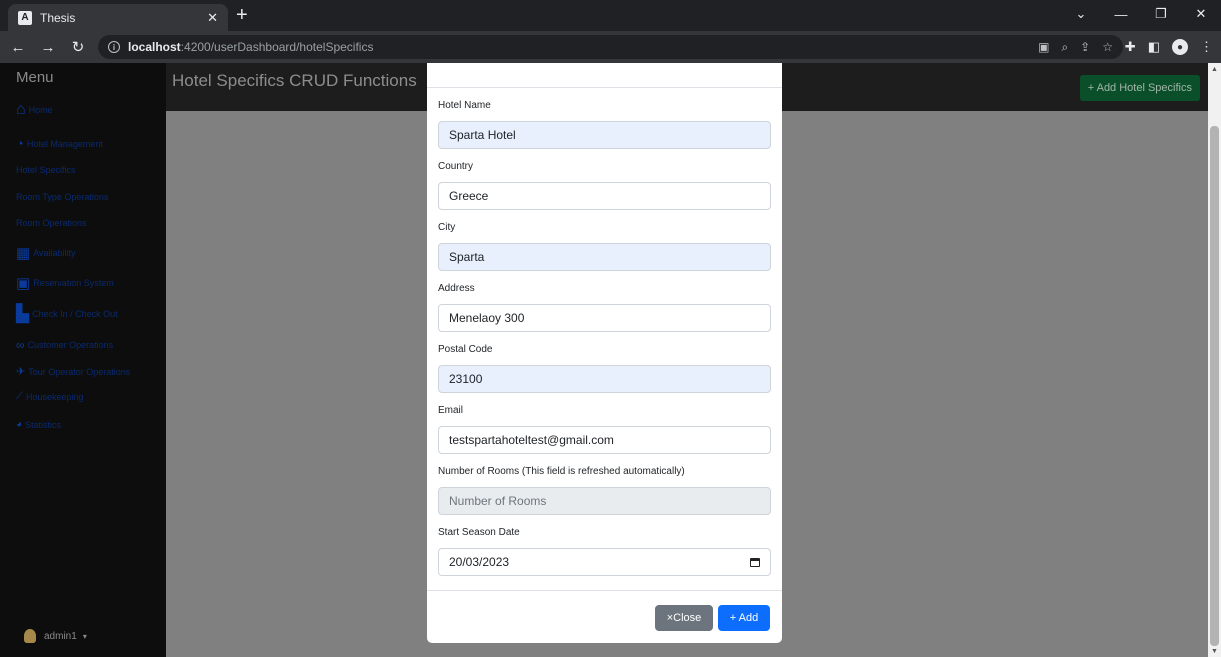 The height and width of the screenshot is (657, 1221). What do you see at coordinates (464, 105) in the screenshot?
I see `hotel-name-label: Hotel Name` at bounding box center [464, 105].